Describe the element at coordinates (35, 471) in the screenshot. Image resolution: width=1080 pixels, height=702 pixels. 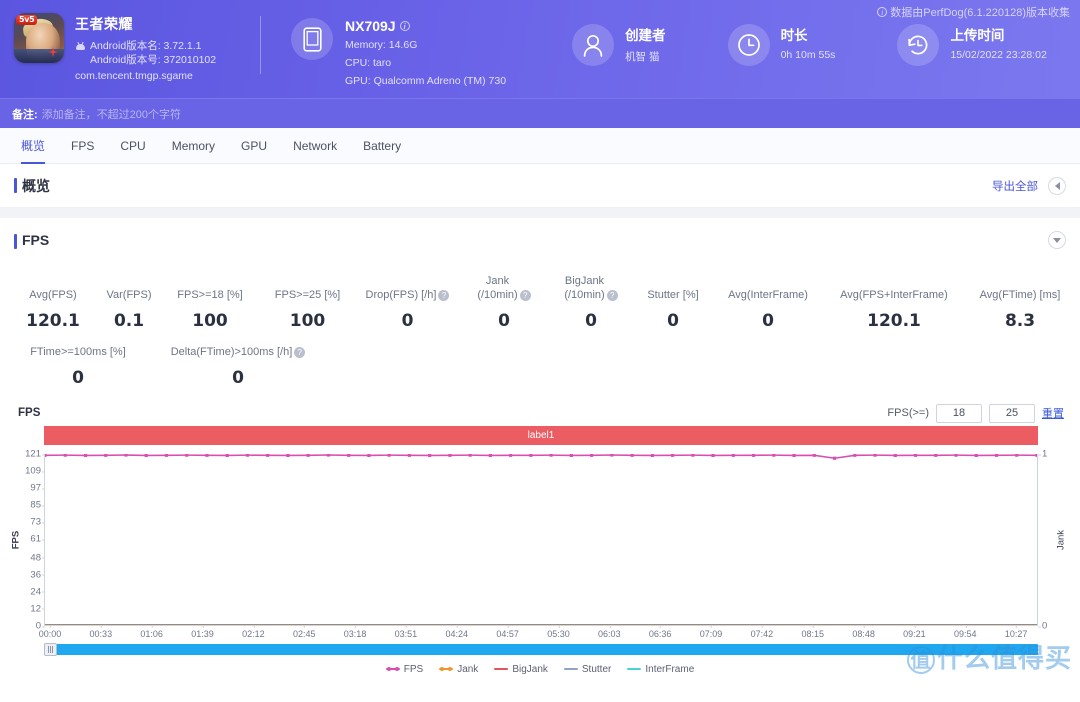
I see `y-tick: 109` at that location.